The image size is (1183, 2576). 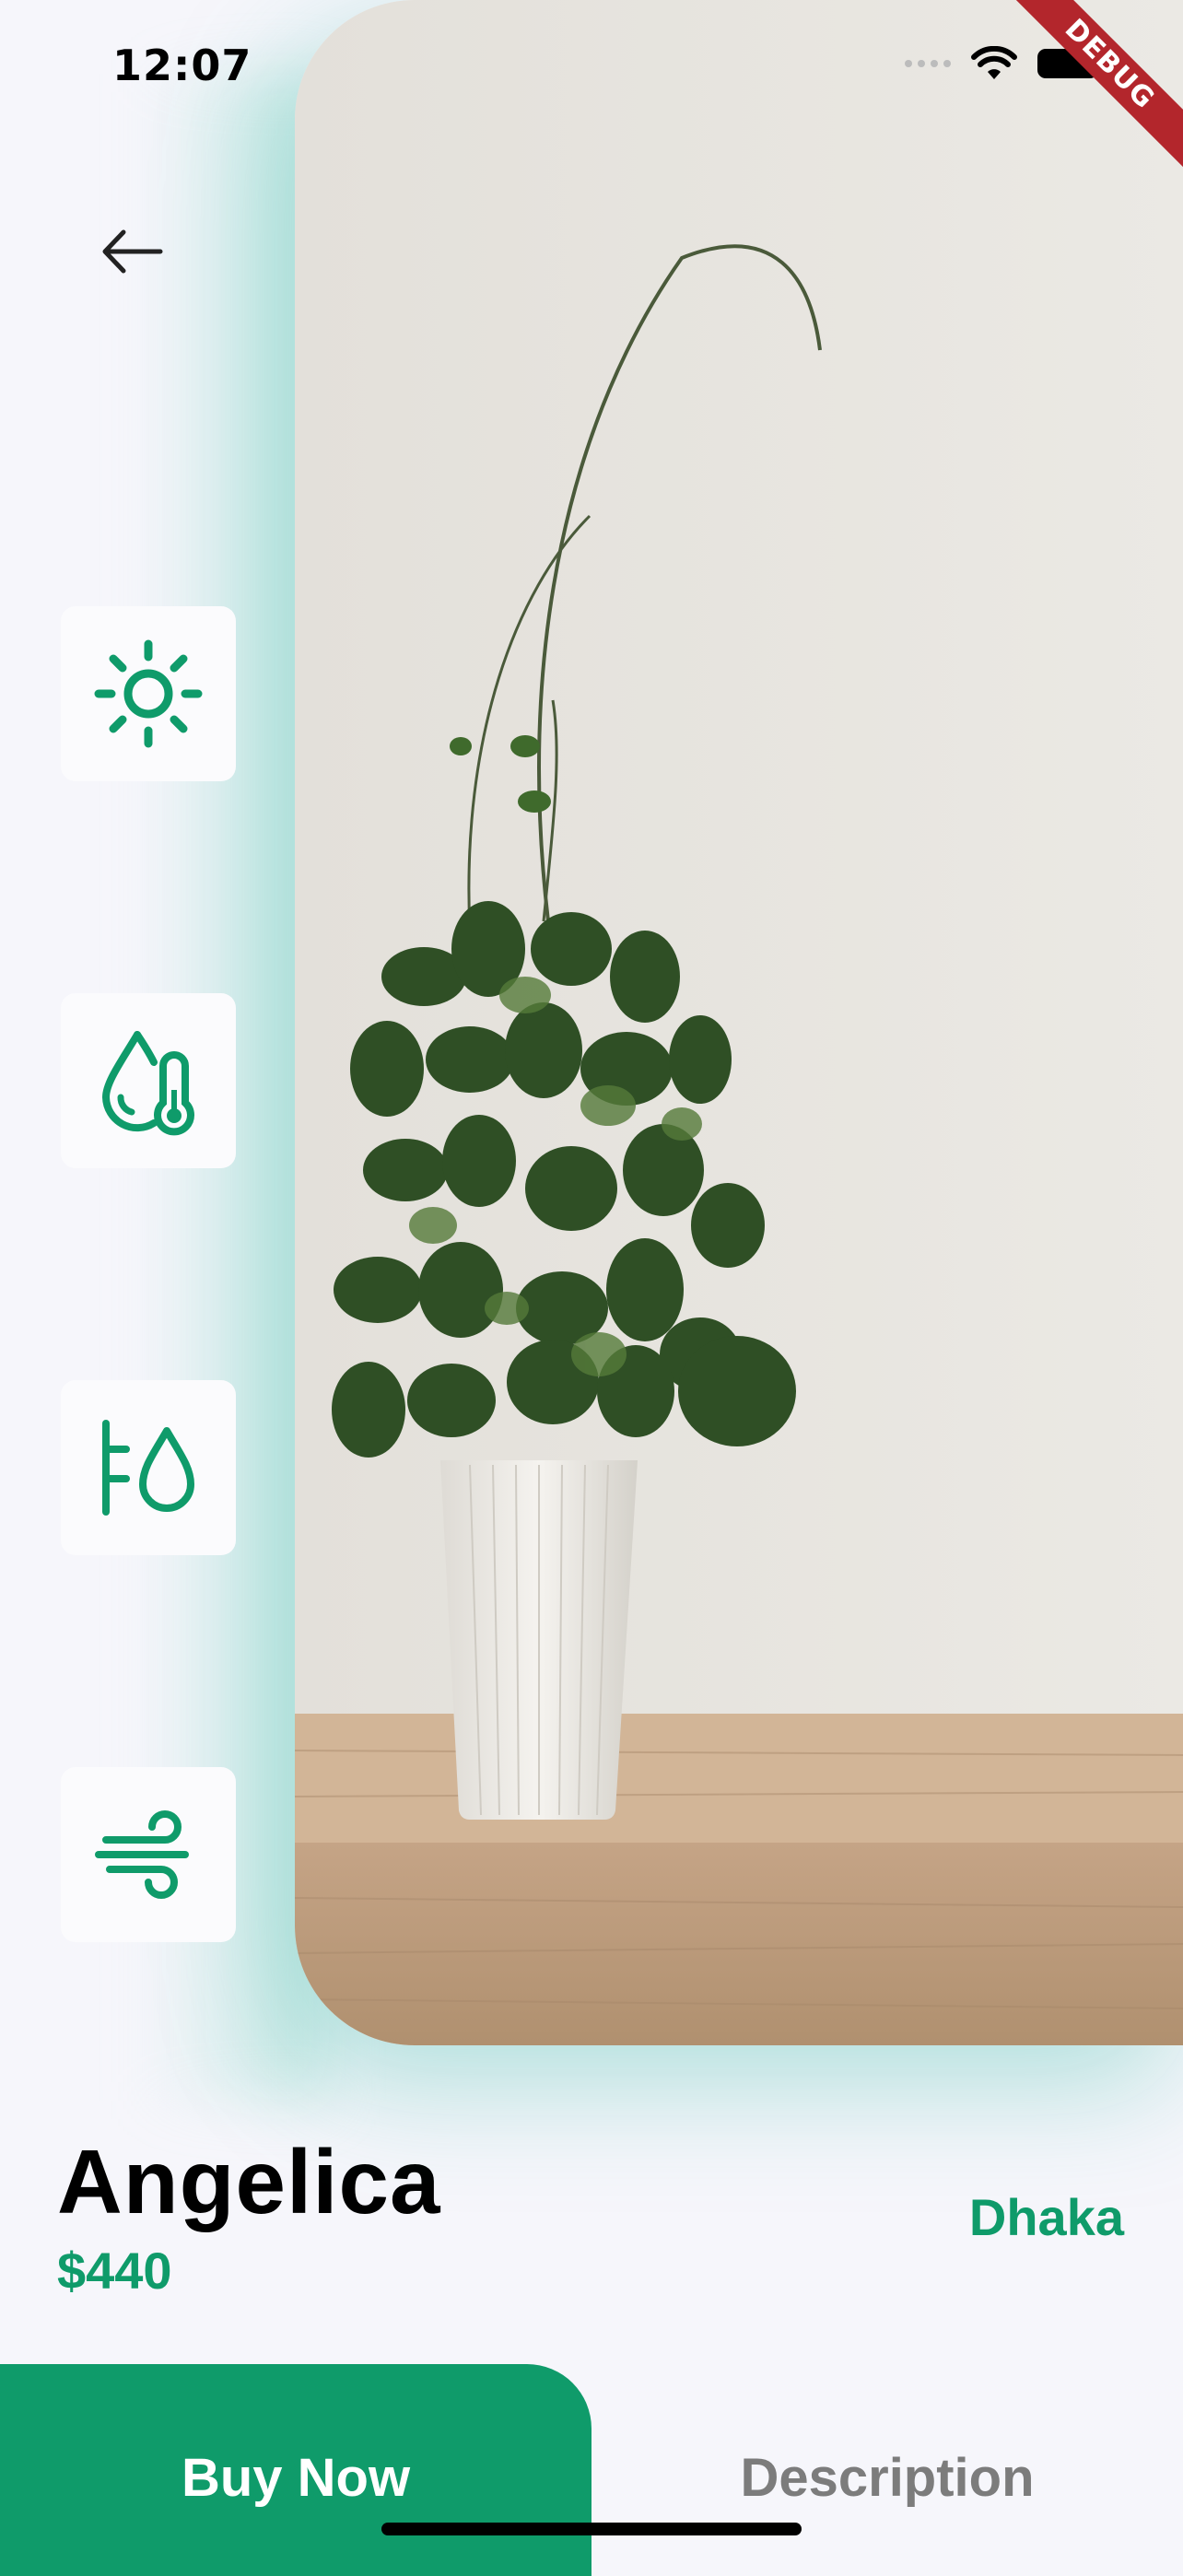 What do you see at coordinates (147, 1083) in the screenshot?
I see `humidity-thermometer-icon` at bounding box center [147, 1083].